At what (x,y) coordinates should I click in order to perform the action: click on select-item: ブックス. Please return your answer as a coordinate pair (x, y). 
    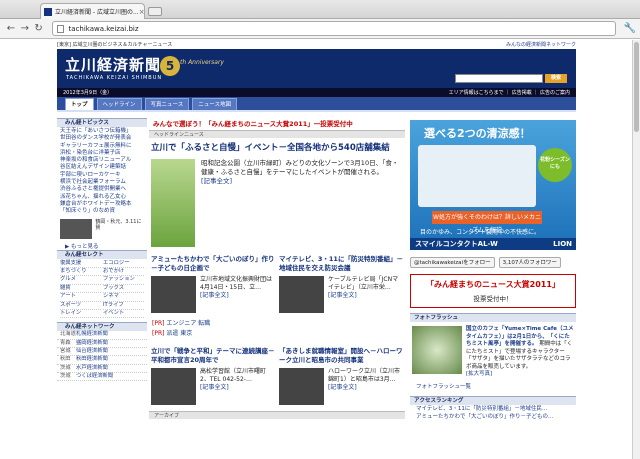
    Looking at the image, I should click on (123, 289).